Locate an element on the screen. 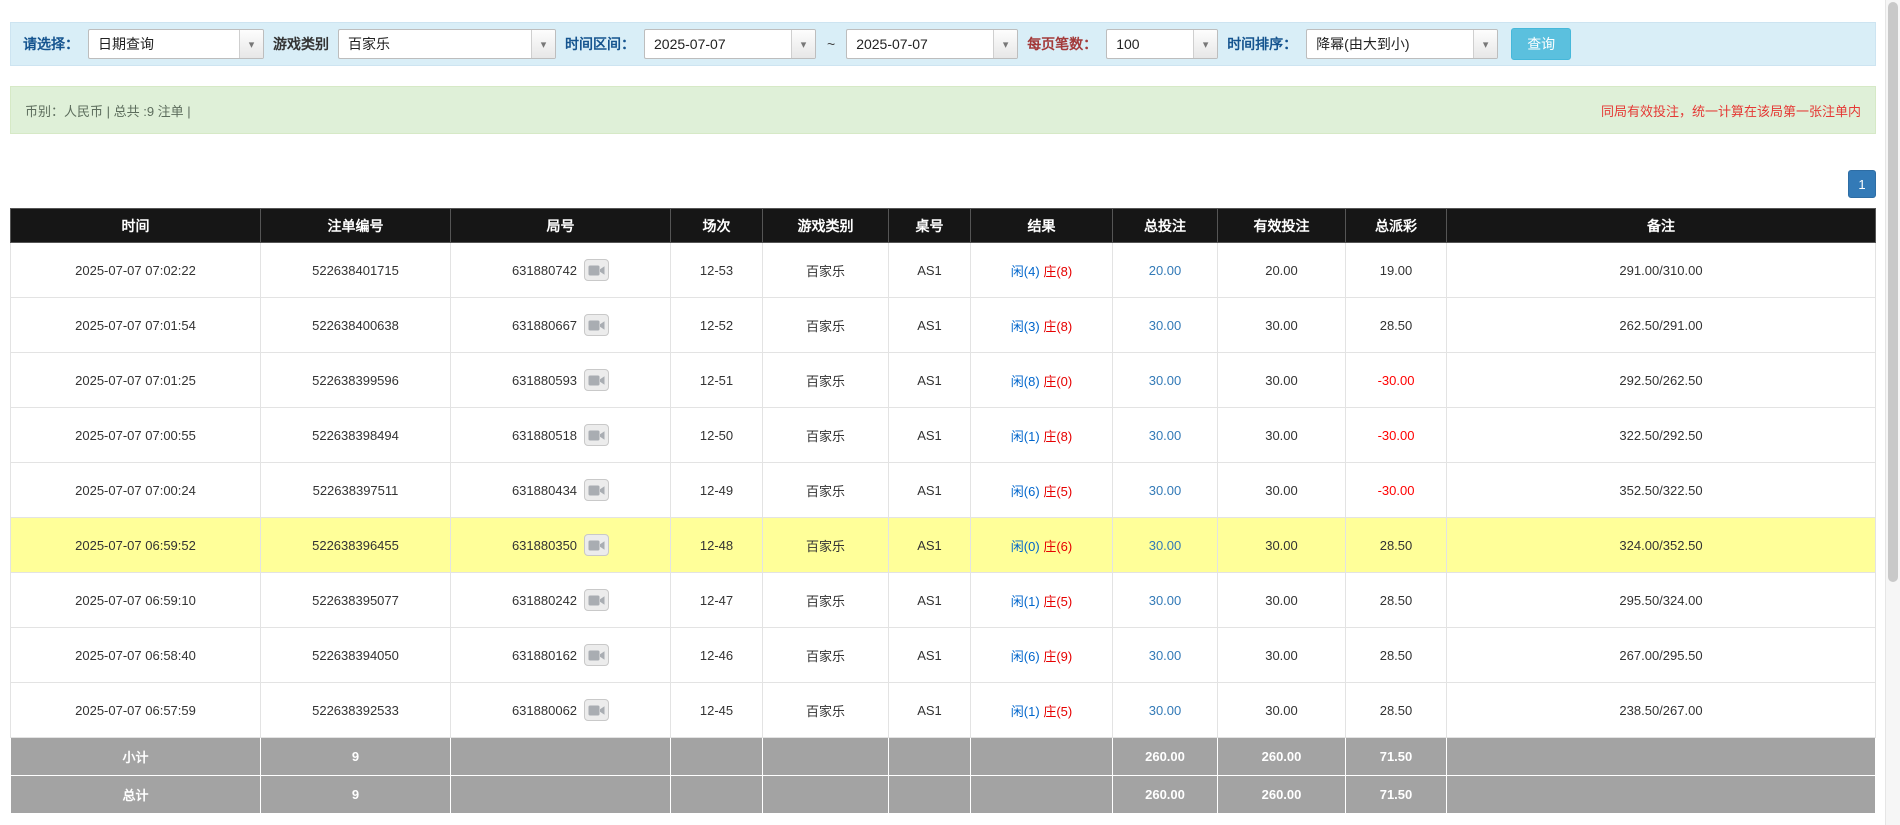 This screenshot has width=1900, height=825. page-1-button: 1 is located at coordinates (1862, 184).